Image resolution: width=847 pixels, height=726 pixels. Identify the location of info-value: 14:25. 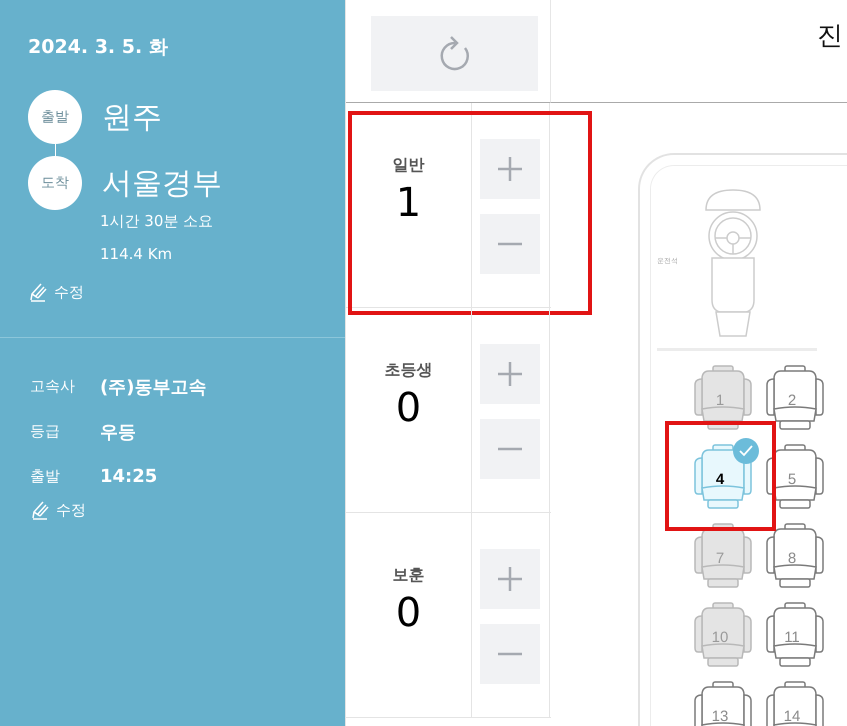
(129, 476).